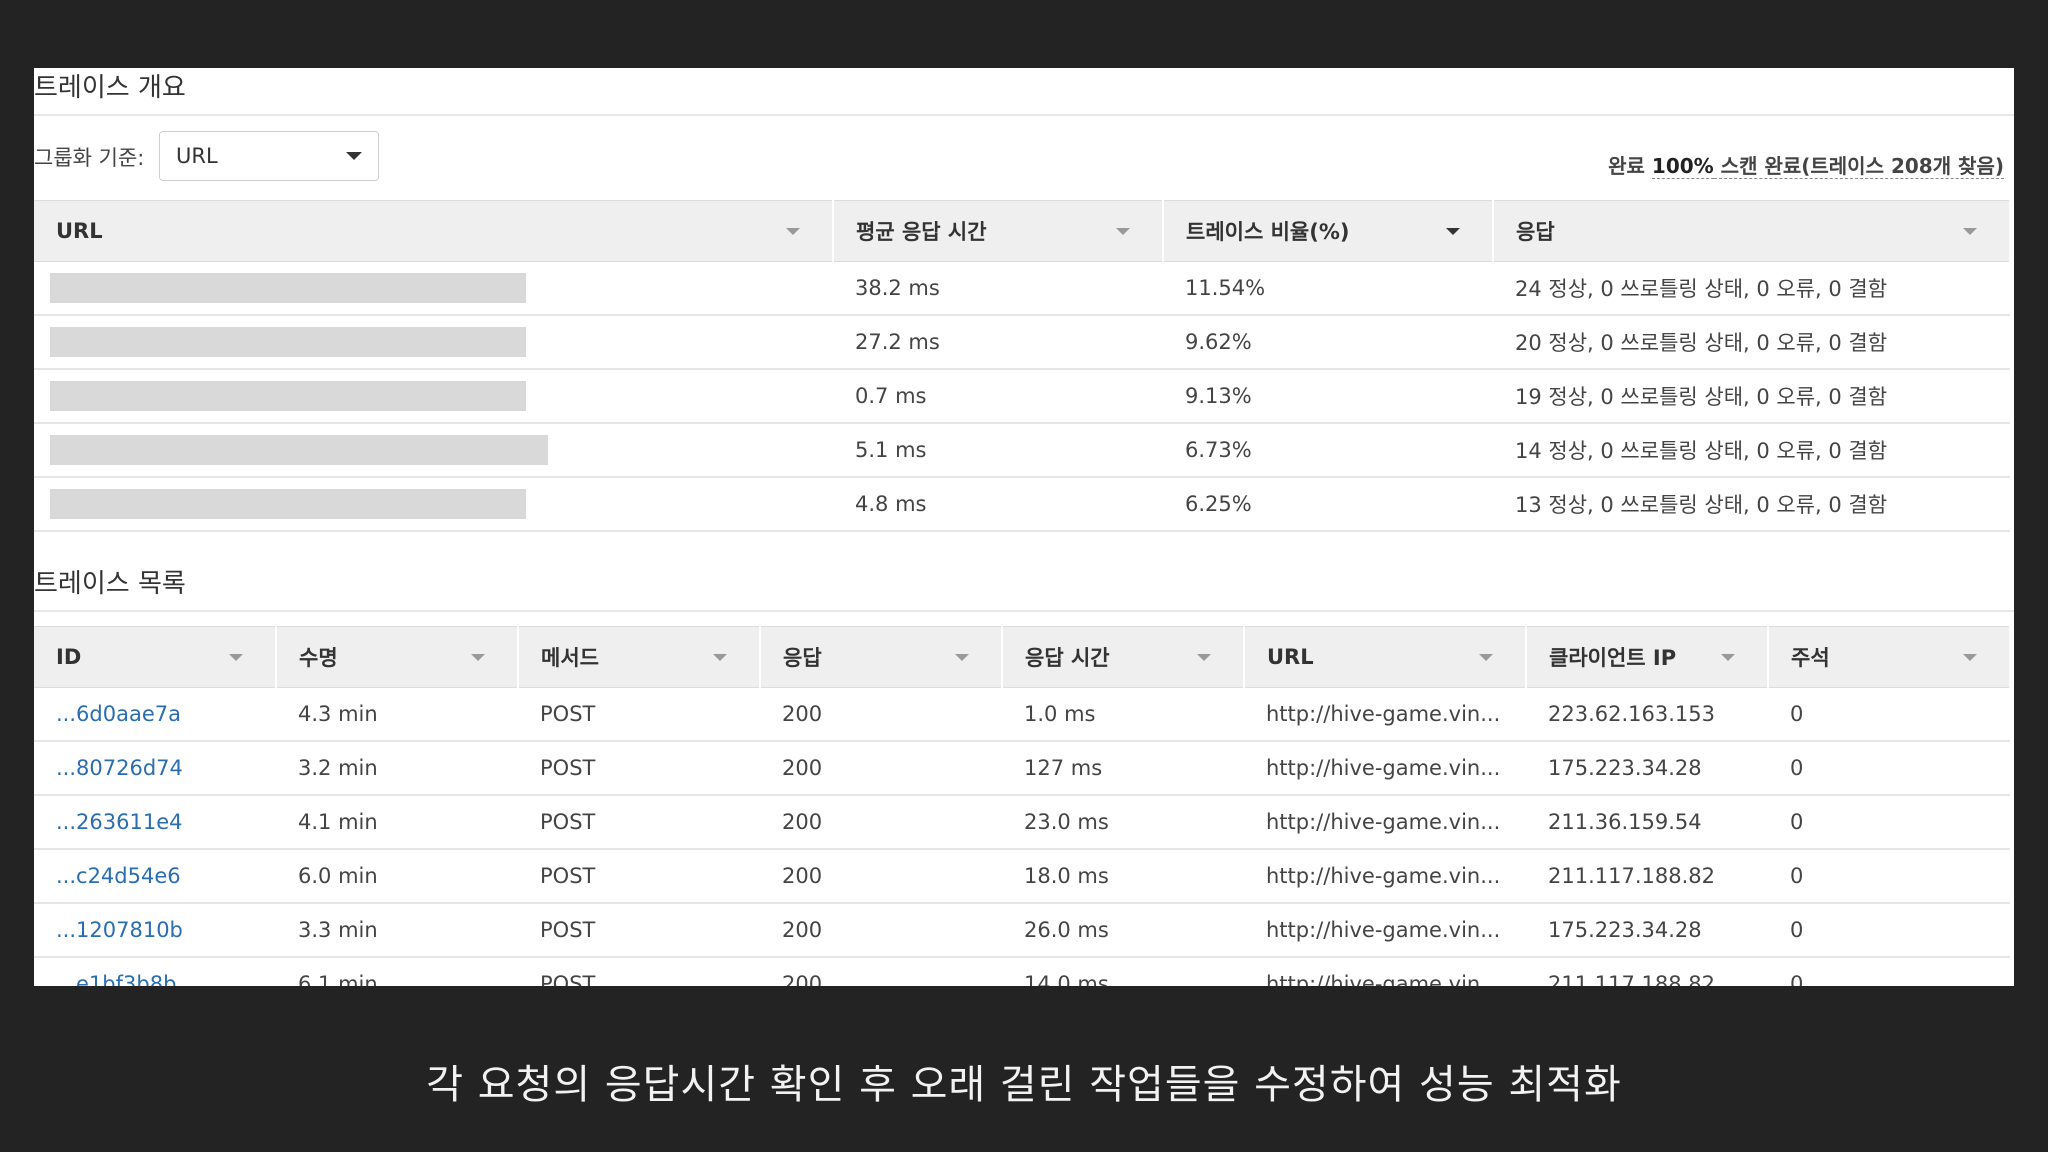 This screenshot has height=1152, width=2048. What do you see at coordinates (1328, 504) in the screenshot?
I see `trace-ratio-cell: 6.25%` at bounding box center [1328, 504].